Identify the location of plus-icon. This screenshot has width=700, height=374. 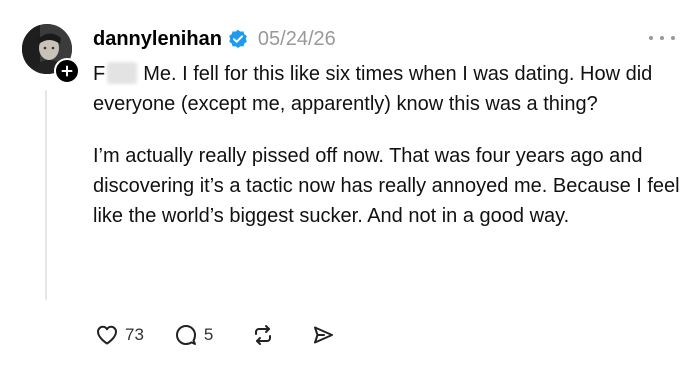
(67, 71).